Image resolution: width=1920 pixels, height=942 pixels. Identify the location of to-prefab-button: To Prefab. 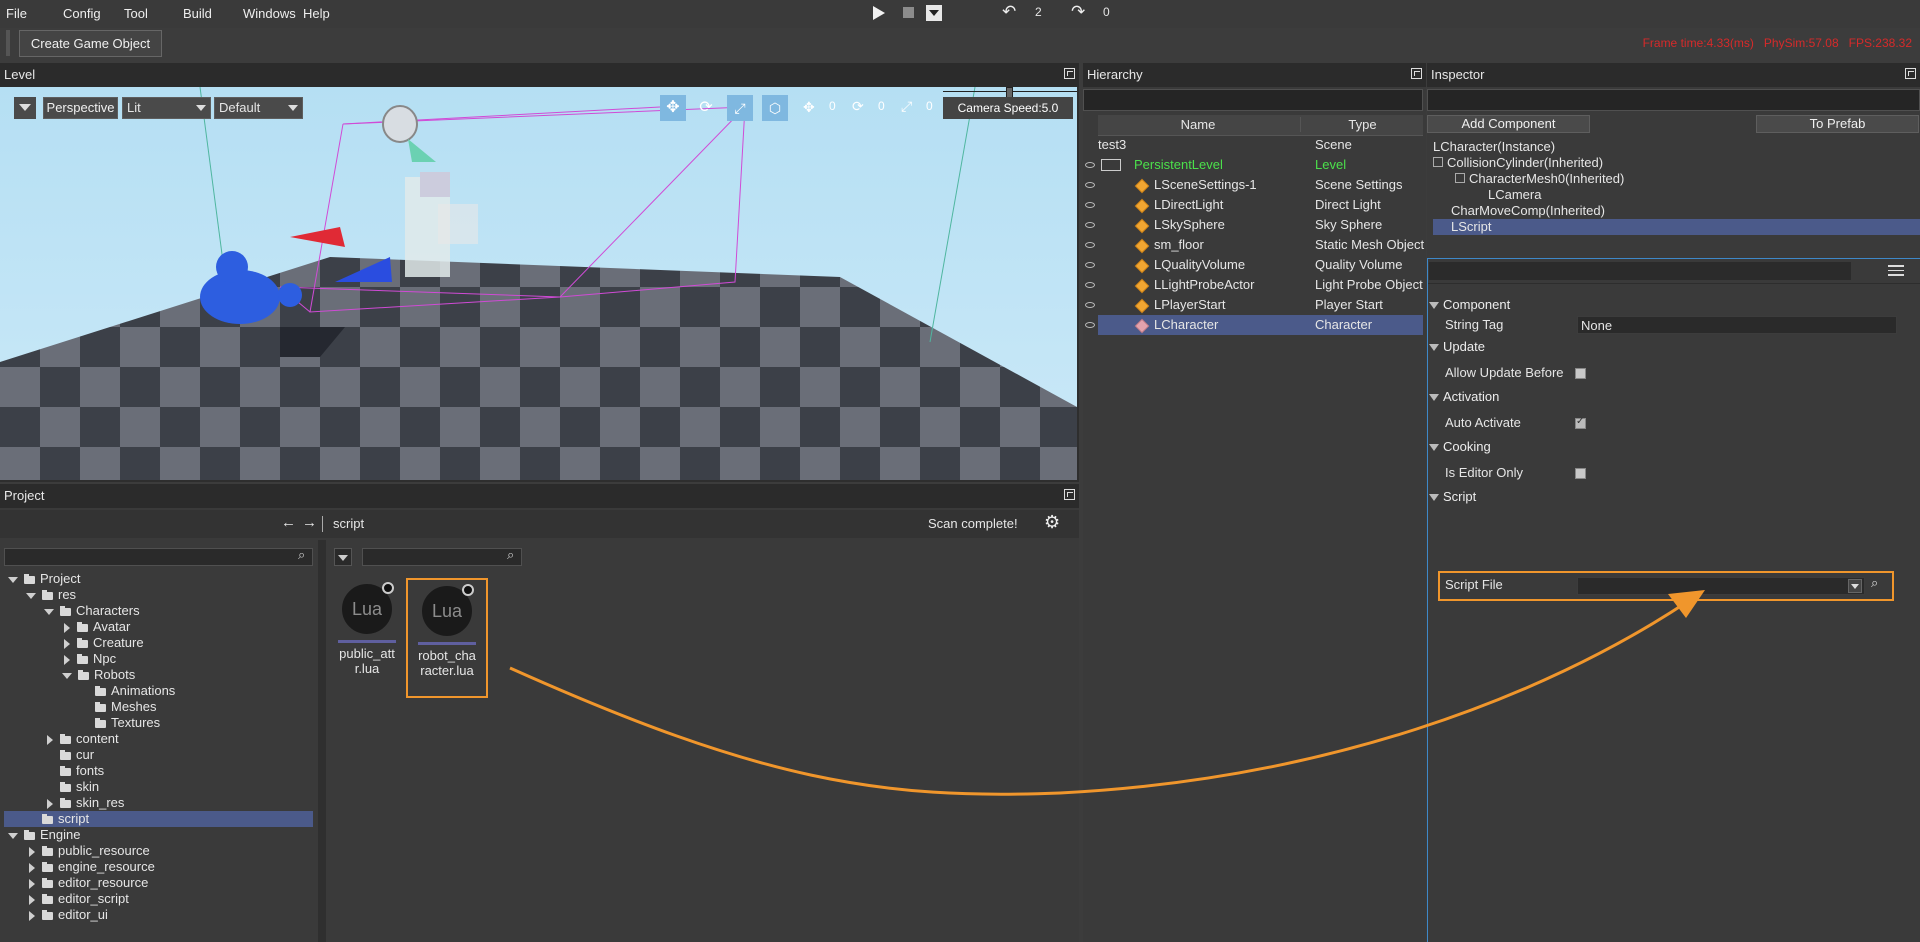
(1837, 124).